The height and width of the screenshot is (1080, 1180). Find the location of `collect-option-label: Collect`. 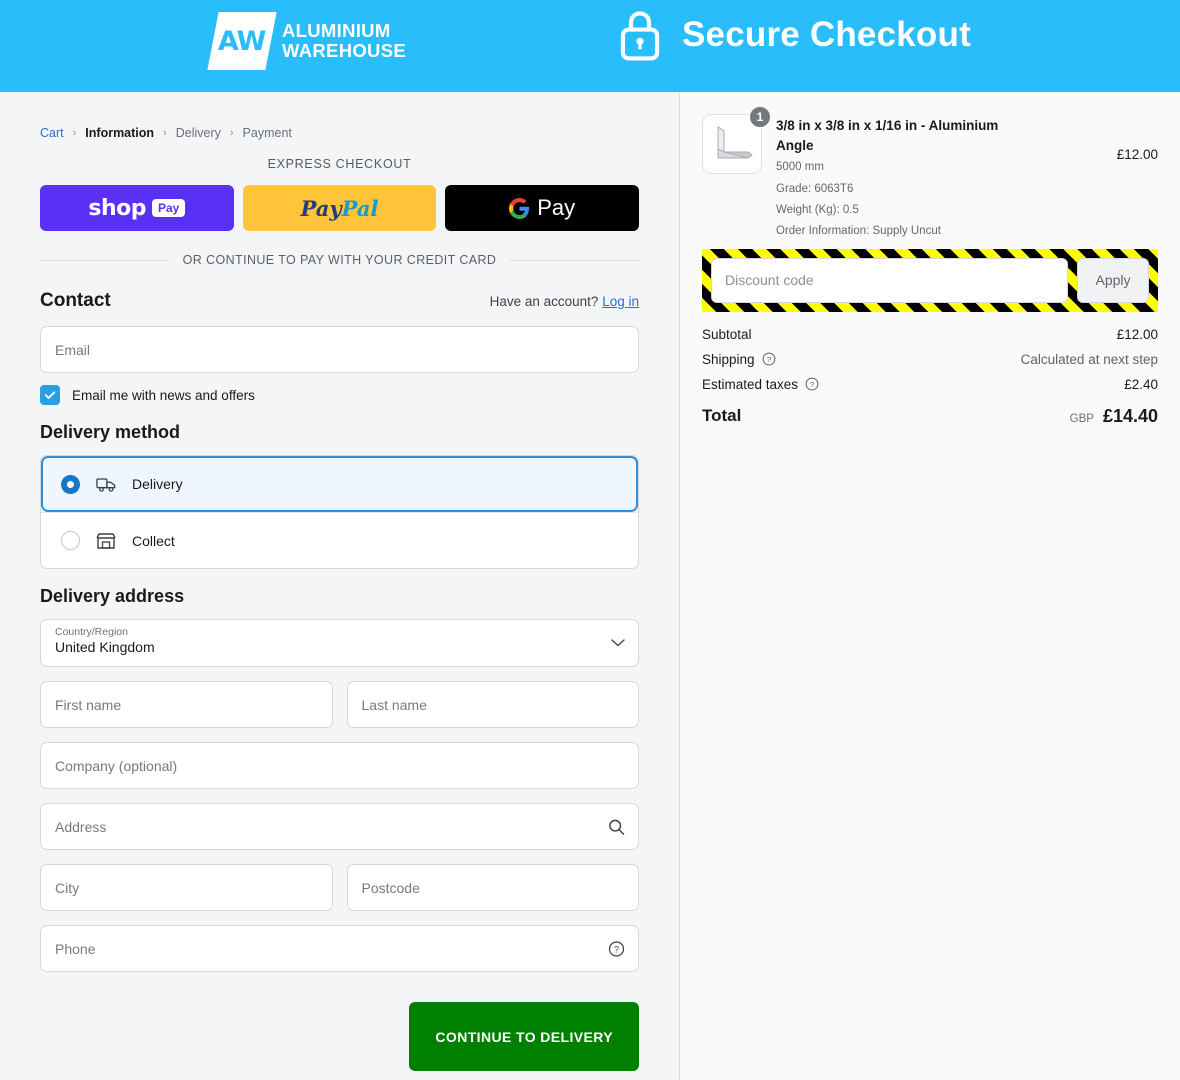

collect-option-label: Collect is located at coordinates (153, 540).